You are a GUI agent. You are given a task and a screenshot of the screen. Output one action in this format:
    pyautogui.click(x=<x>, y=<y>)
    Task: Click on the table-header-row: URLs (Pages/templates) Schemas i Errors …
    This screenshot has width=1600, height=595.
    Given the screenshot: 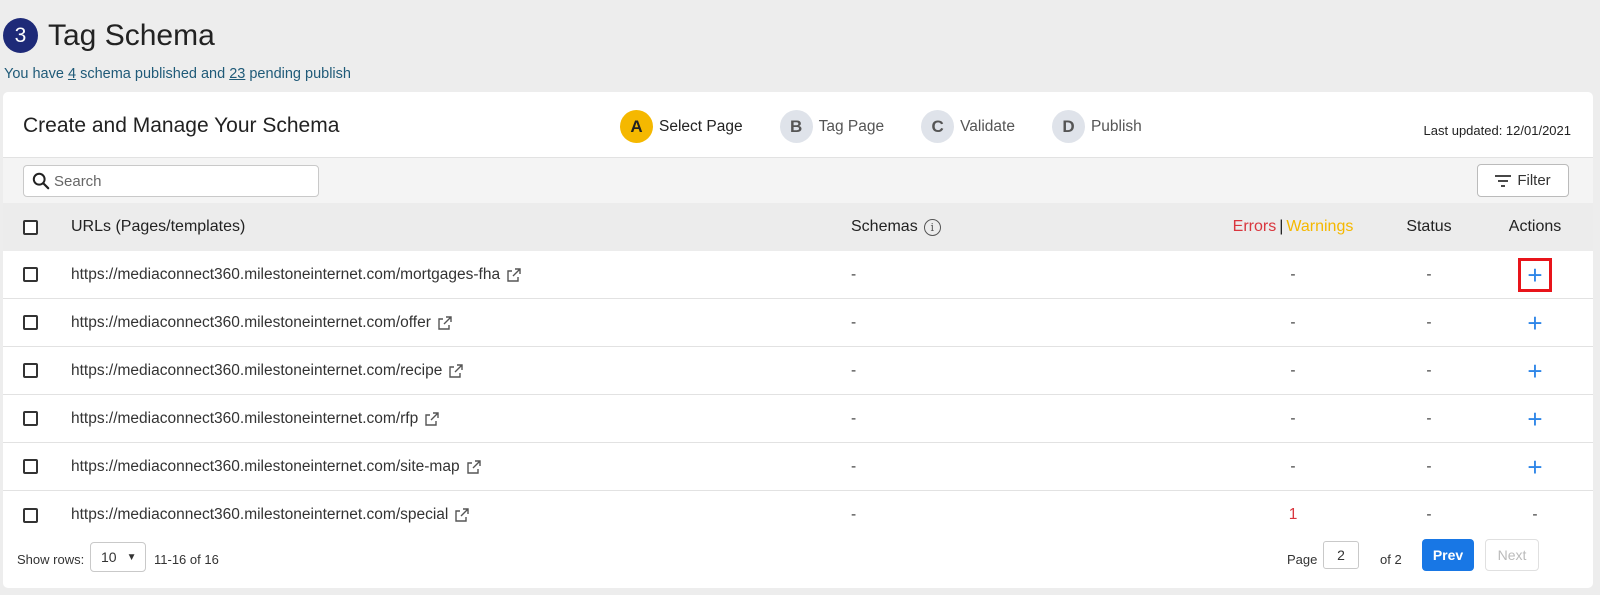 What is the action you would take?
    pyautogui.click(x=798, y=227)
    